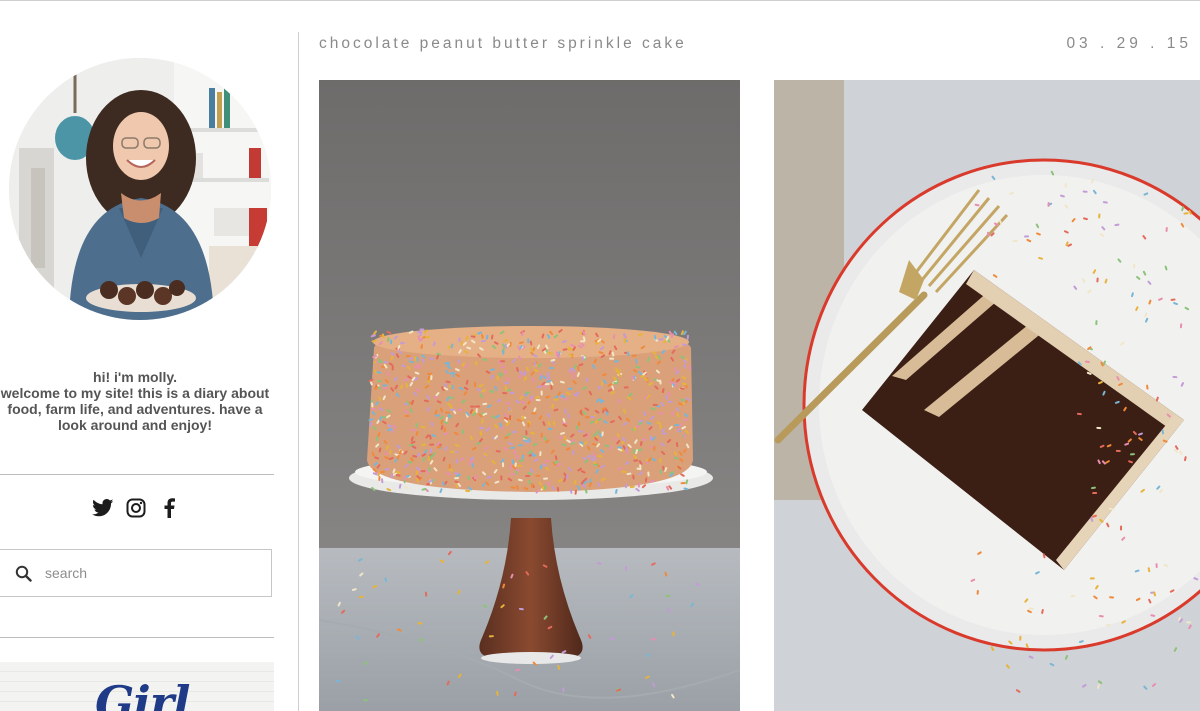  I want to click on post-date: 03 . 29 . 15, so click(1129, 43).